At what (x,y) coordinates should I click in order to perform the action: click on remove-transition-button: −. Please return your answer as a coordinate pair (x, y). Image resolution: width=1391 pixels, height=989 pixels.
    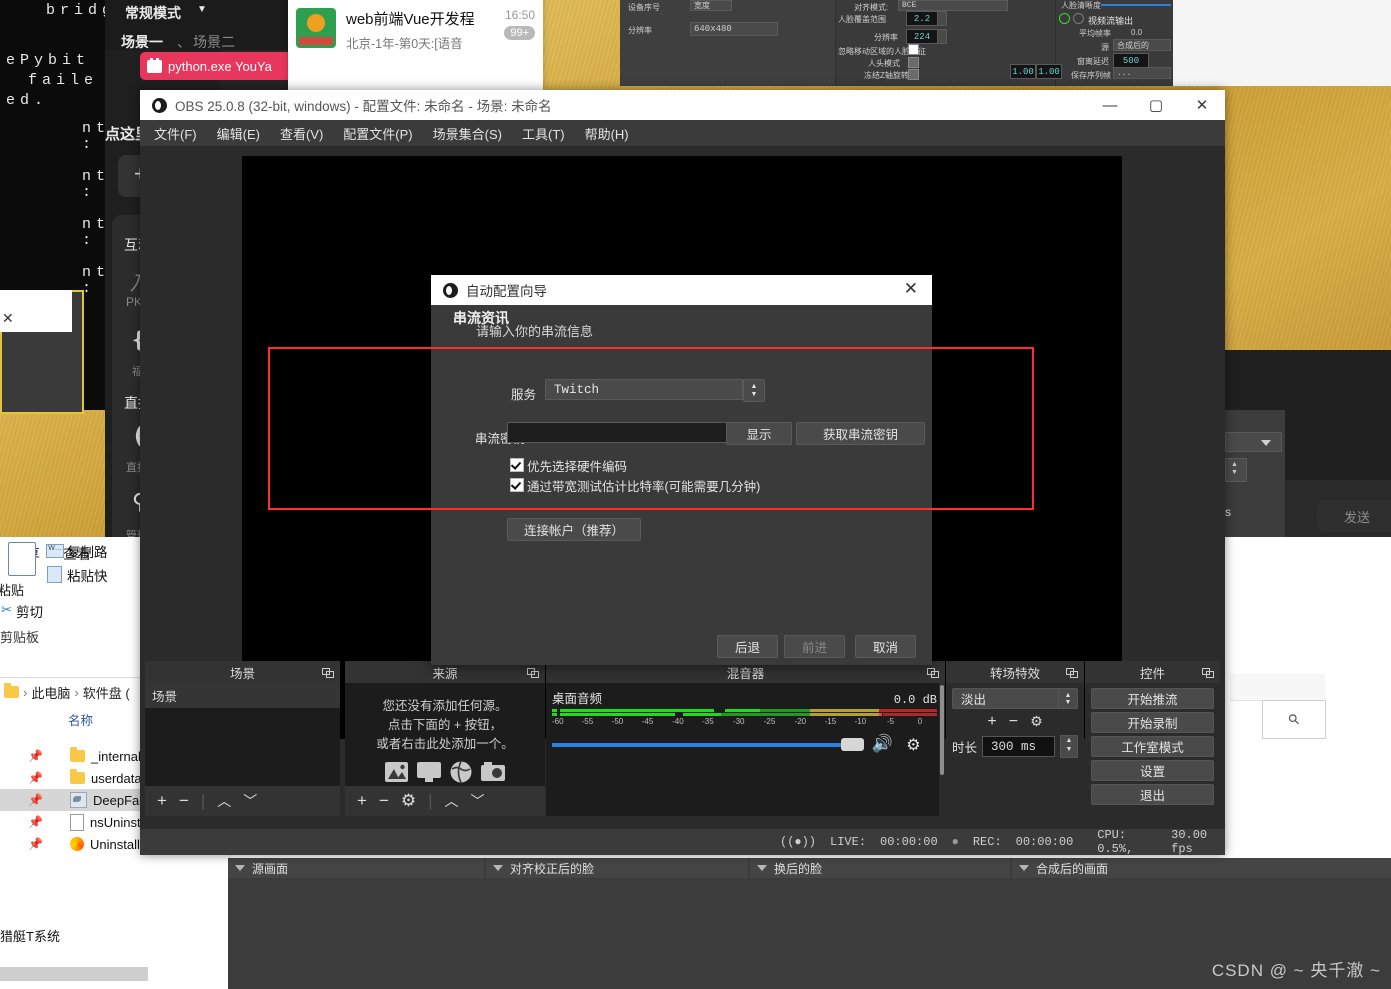
    Looking at the image, I should click on (1013, 722).